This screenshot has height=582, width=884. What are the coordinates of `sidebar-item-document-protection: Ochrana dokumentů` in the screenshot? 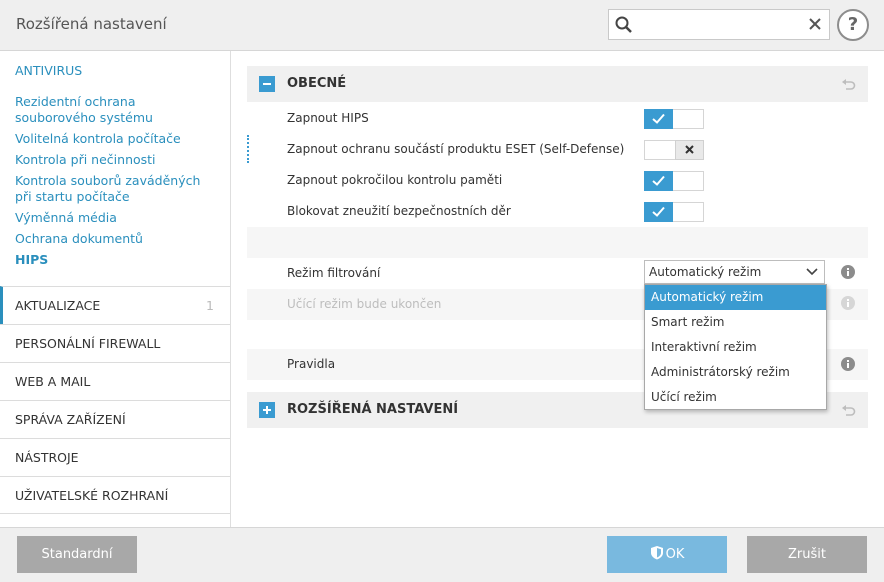 It's located at (117, 239).